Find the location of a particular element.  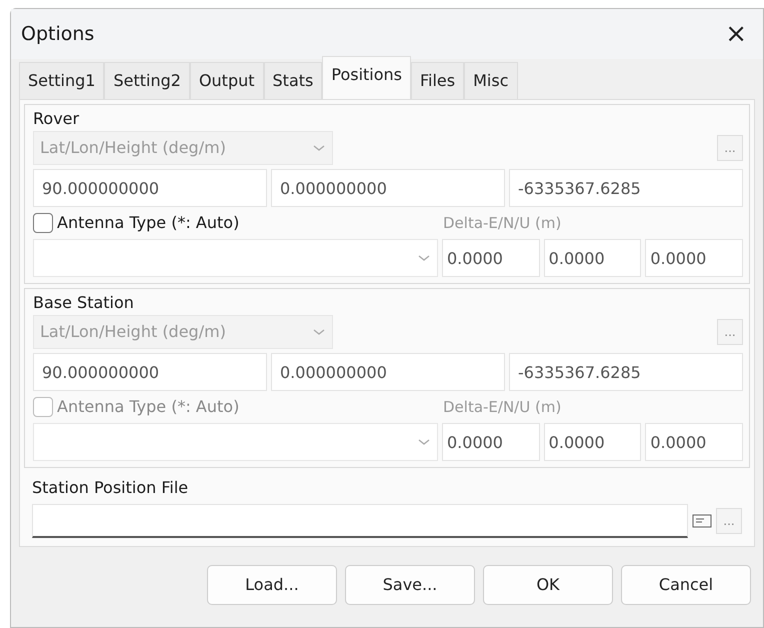

group-title: Base Station is located at coordinates (83, 303).